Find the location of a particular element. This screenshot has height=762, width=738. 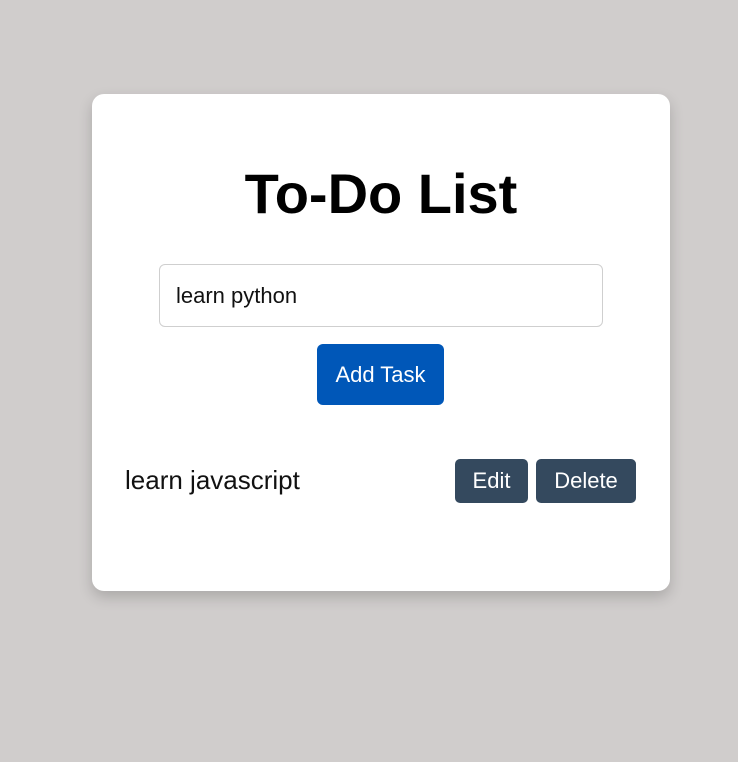

task-text: learn javascript is located at coordinates (212, 480).